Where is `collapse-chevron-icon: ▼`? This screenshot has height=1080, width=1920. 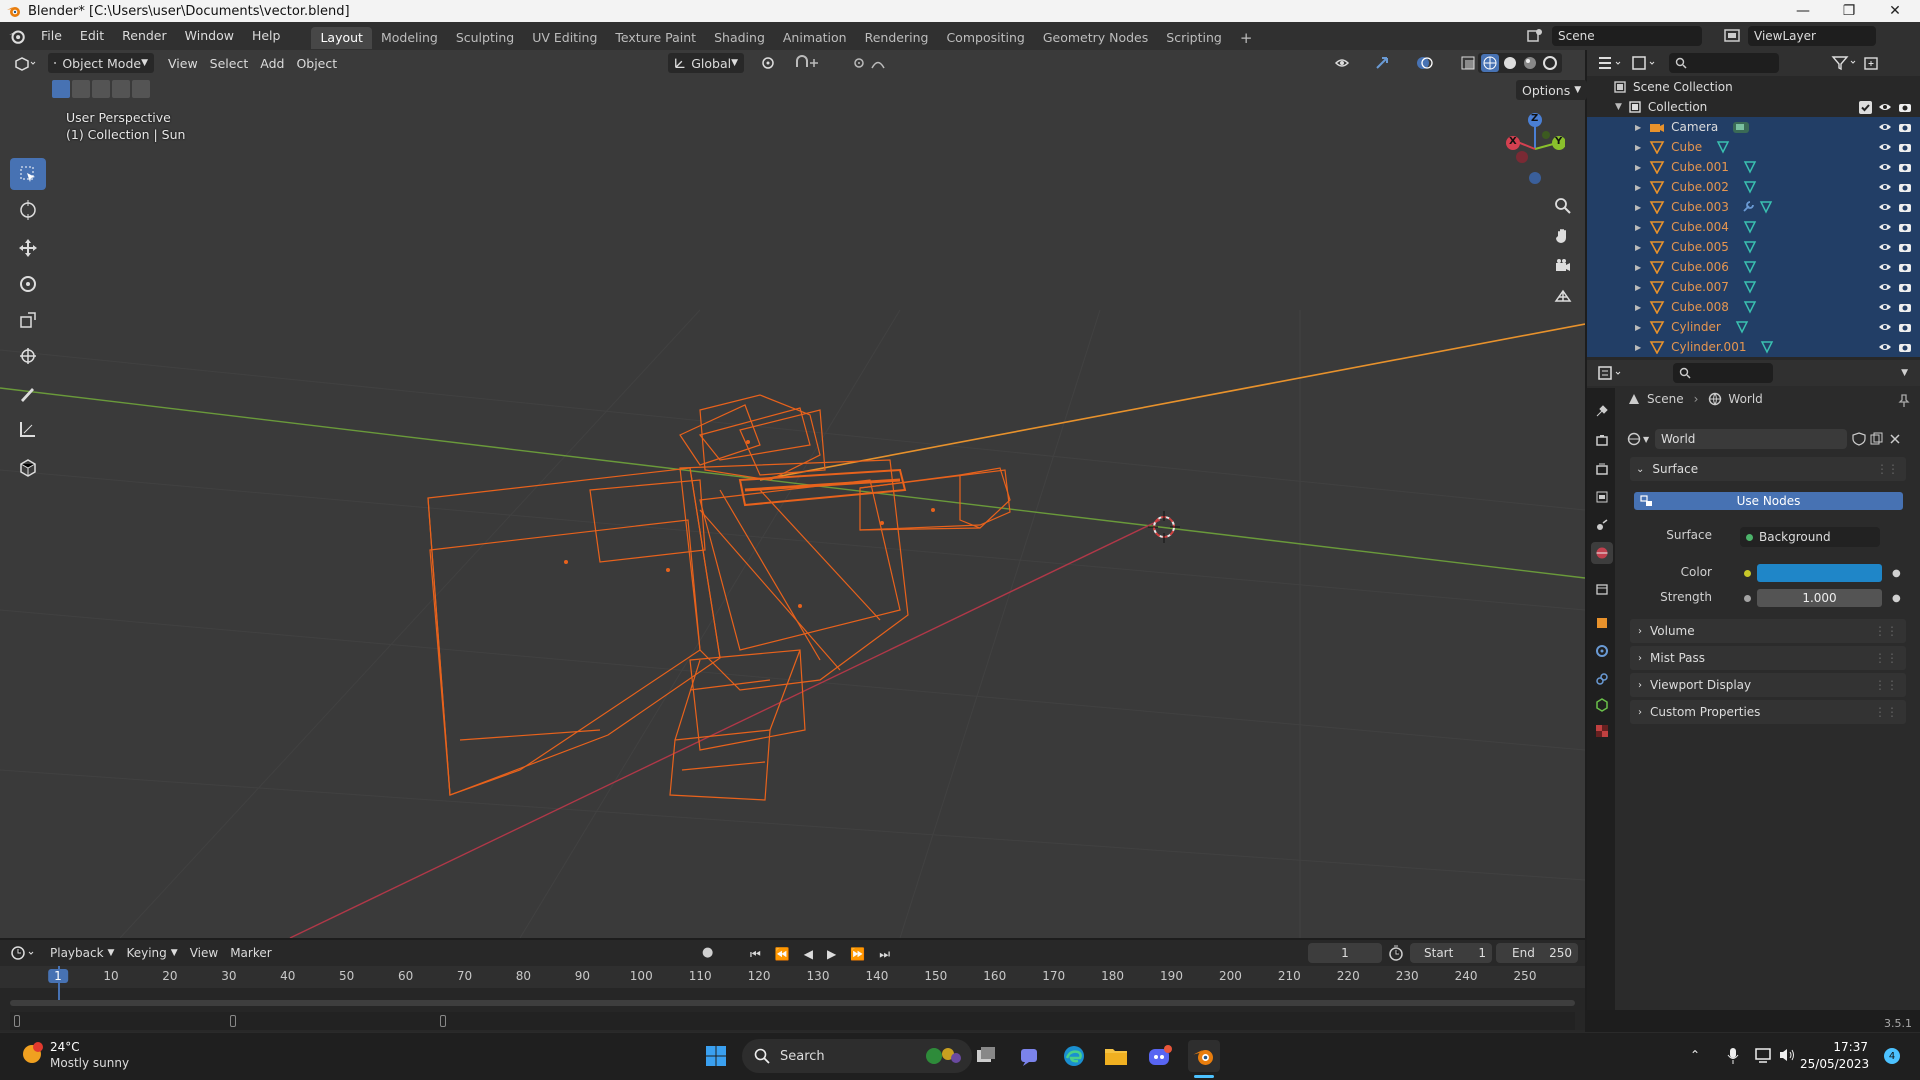 collapse-chevron-icon: ▼ is located at coordinates (1618, 107).